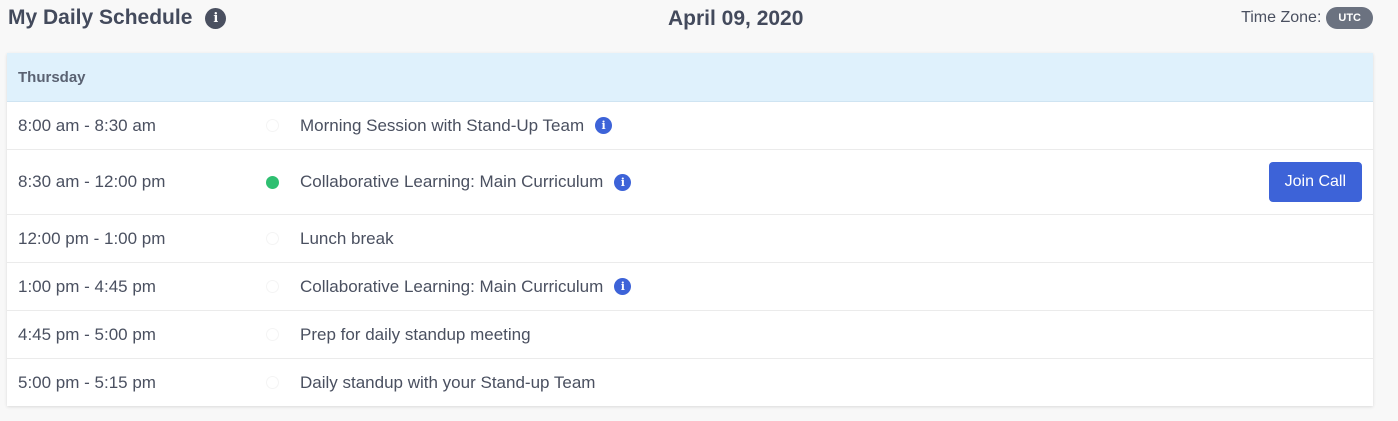  I want to click on event-time: 4:45 pm - 5:00 pm, so click(87, 334).